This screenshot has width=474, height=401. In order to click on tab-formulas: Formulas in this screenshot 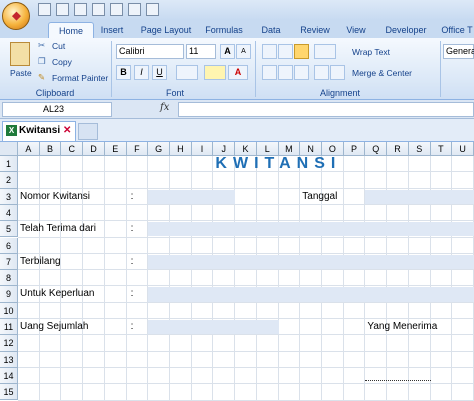, I will do `click(224, 30)`.